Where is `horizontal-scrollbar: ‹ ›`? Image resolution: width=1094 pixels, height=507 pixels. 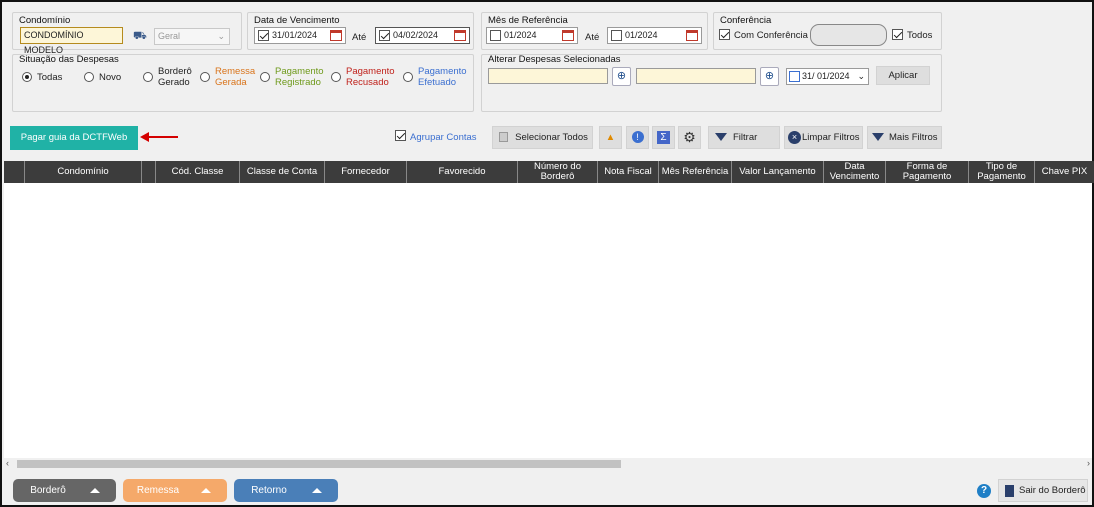 horizontal-scrollbar: ‹ › is located at coordinates (548, 464).